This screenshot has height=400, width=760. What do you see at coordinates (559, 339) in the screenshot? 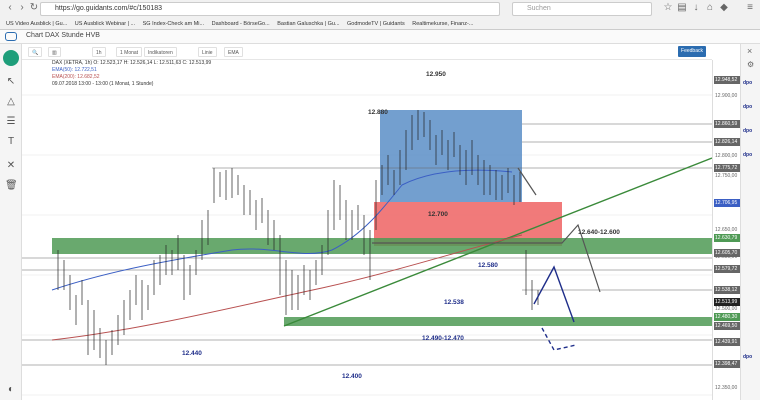
I see `navy-dashed-projection` at bounding box center [559, 339].